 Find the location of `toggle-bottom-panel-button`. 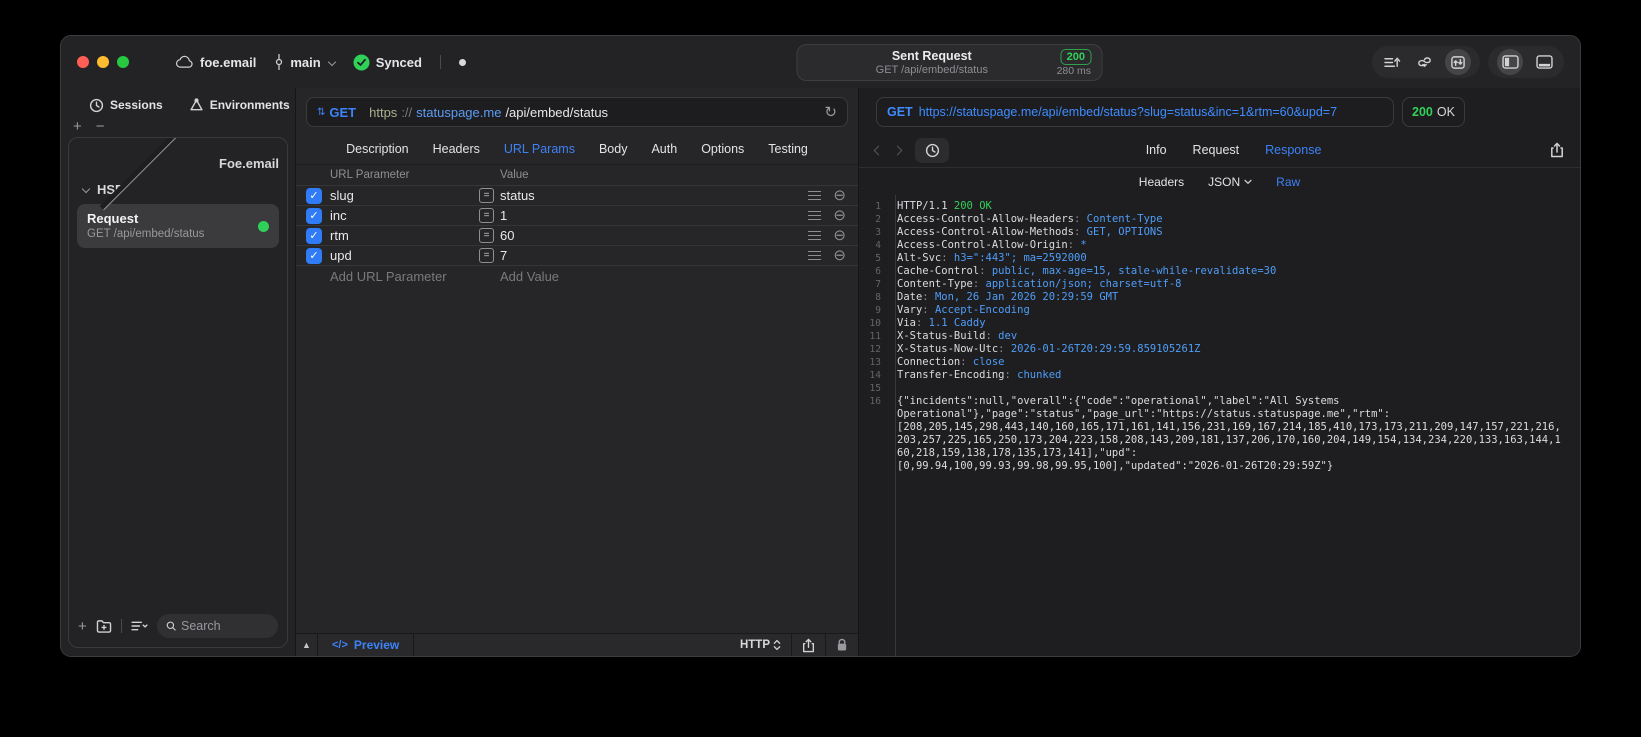

toggle-bottom-panel-button is located at coordinates (1544, 62).